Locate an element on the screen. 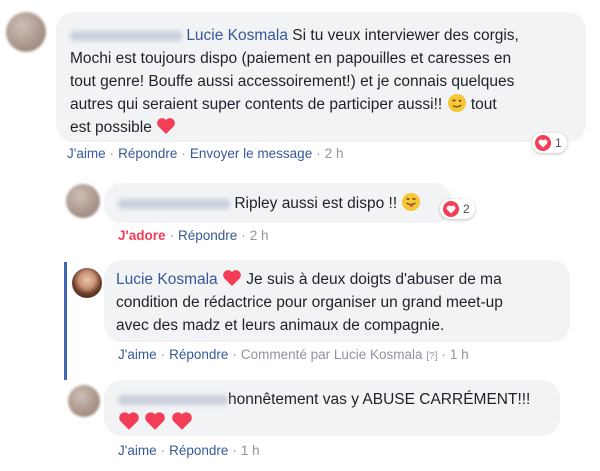 The image size is (600, 471). commented-by: Commenté par Lucie Kosmala is located at coordinates (331, 354).